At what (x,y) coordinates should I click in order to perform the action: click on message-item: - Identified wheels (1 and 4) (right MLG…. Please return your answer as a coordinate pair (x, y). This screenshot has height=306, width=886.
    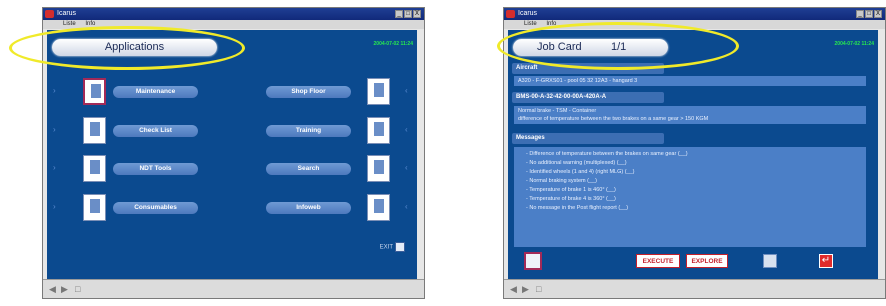
    Looking at the image, I should click on (674, 172).